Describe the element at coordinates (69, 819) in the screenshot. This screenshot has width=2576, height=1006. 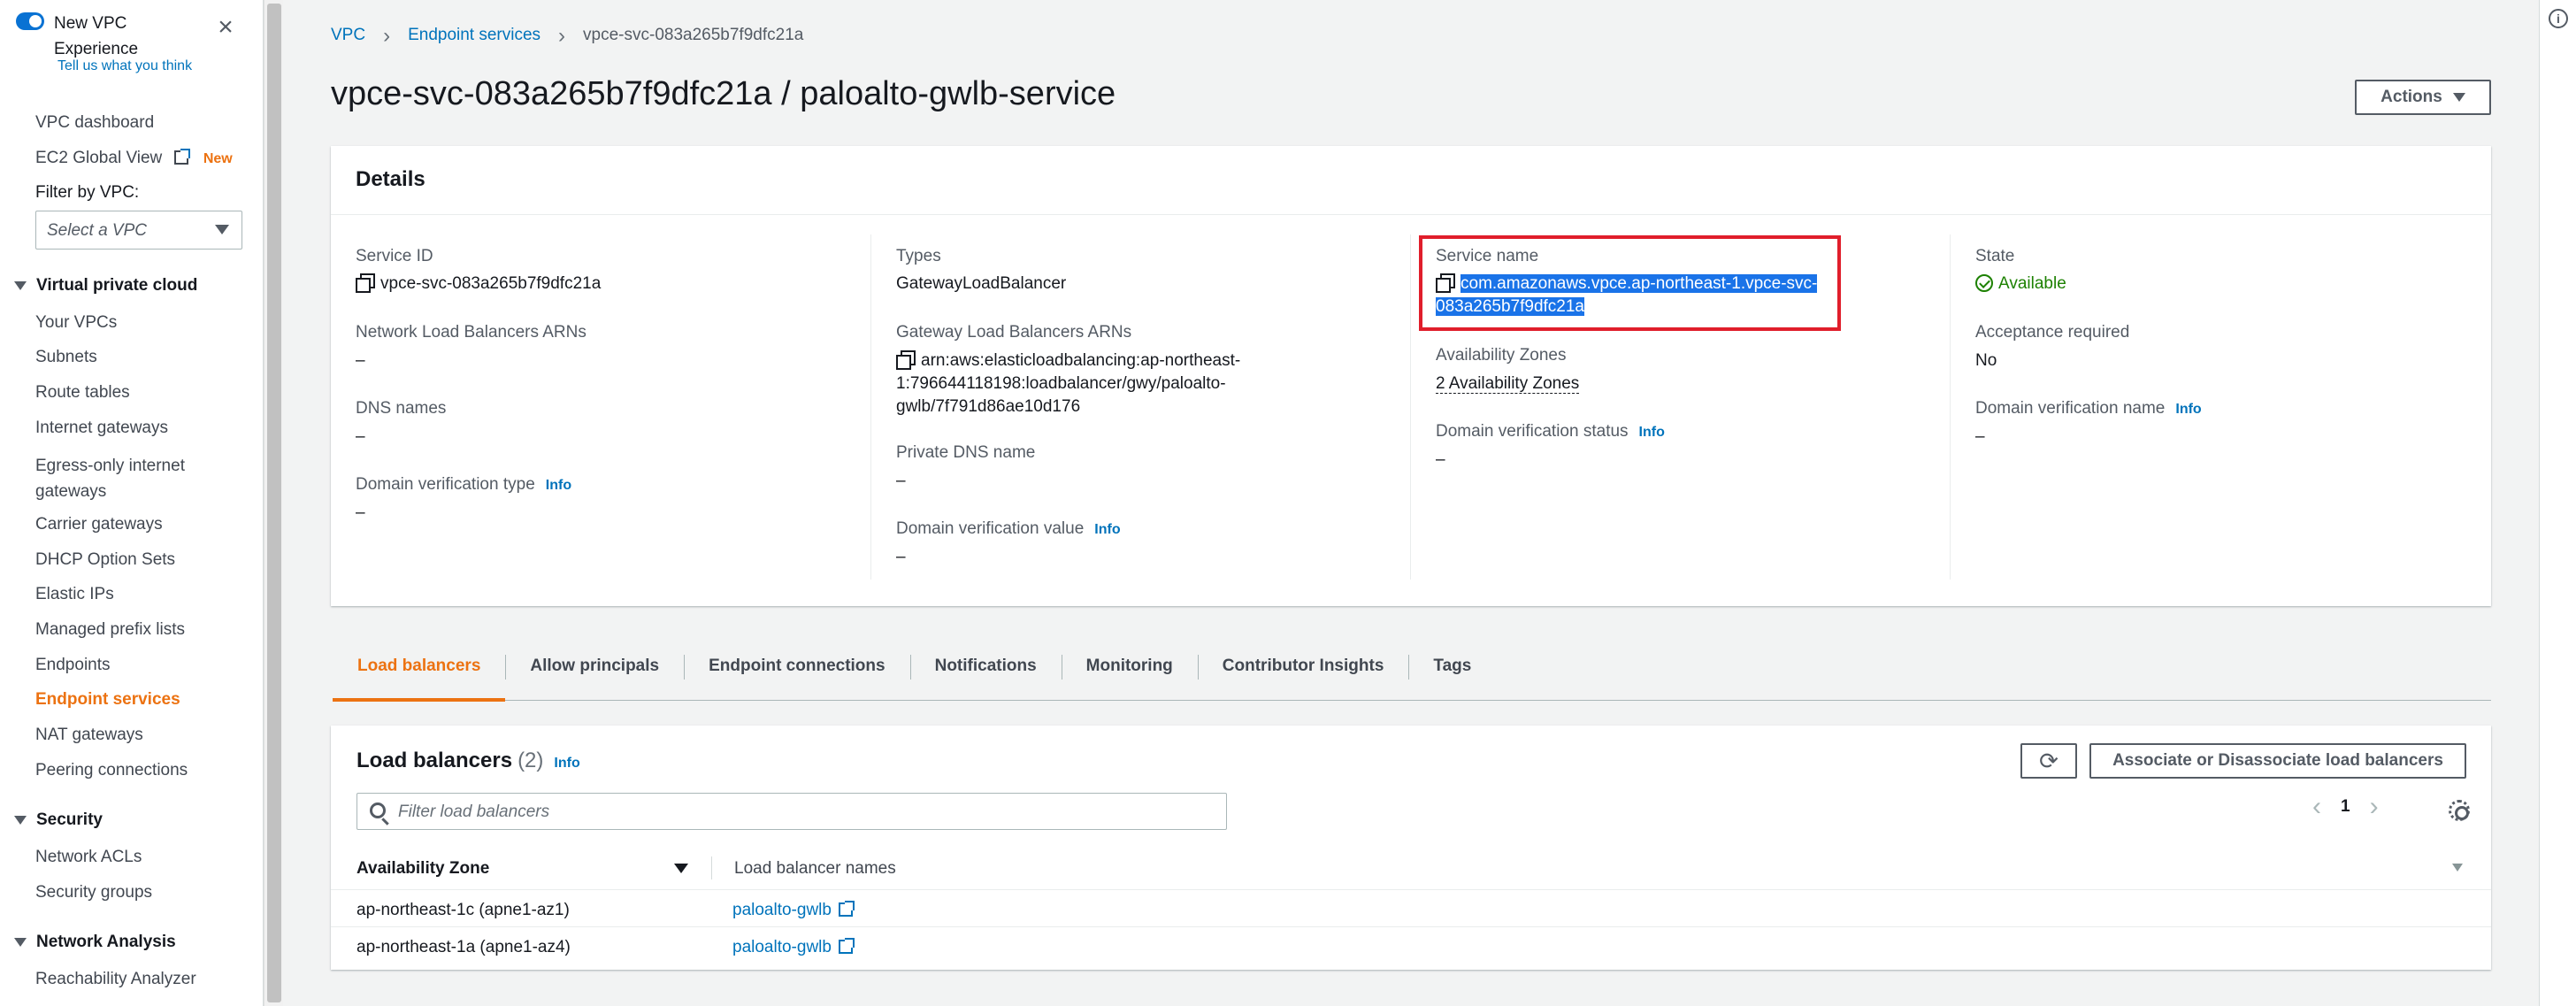
I see `section-label: Security` at that location.